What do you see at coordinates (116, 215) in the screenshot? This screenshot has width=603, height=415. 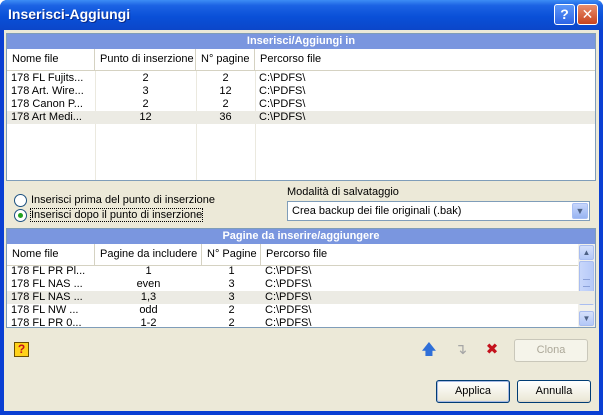 I see `insert-after-label: Inserisci dopo il punto di inserzione` at bounding box center [116, 215].